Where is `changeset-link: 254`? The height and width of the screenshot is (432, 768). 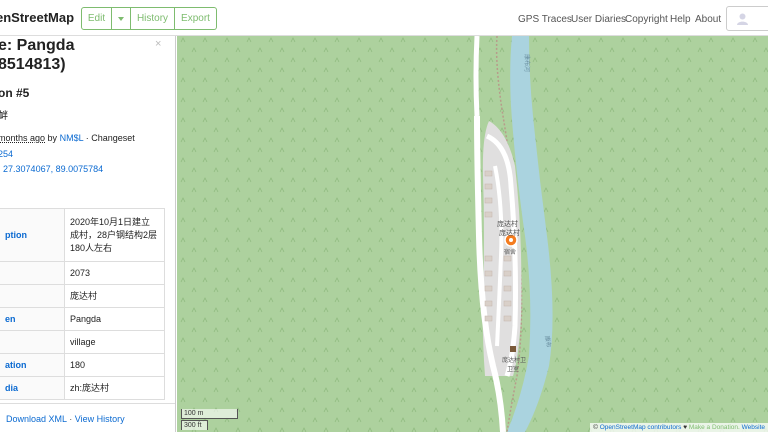 changeset-link: 254 is located at coordinates (6, 154).